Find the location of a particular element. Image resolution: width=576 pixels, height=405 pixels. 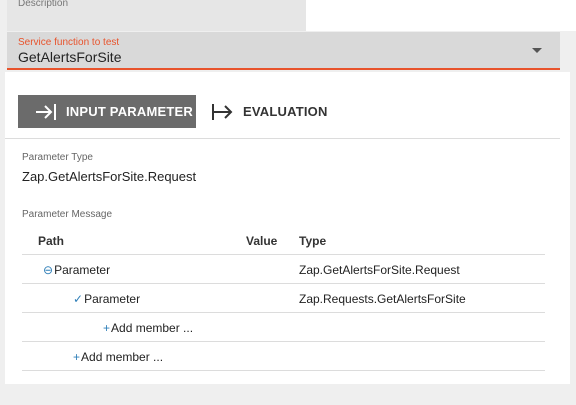

parameter-message-label: Parameter Message is located at coordinates (67, 214).